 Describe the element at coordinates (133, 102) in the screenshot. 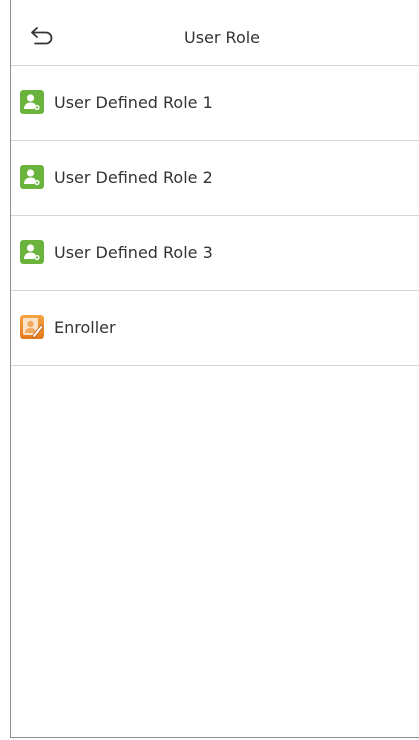

I see `role-label: User Defined Role 1` at that location.